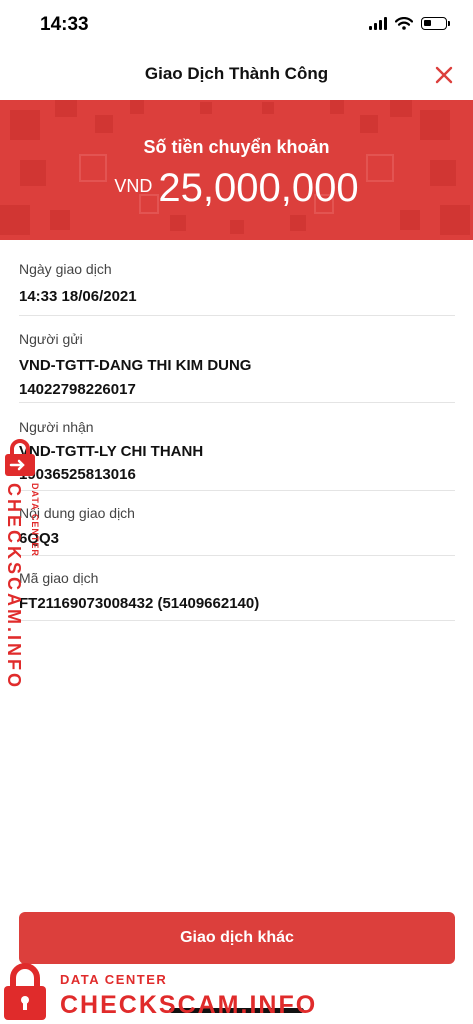  Describe the element at coordinates (77, 389) in the screenshot. I see `sender-account: 14022798226017` at that location.